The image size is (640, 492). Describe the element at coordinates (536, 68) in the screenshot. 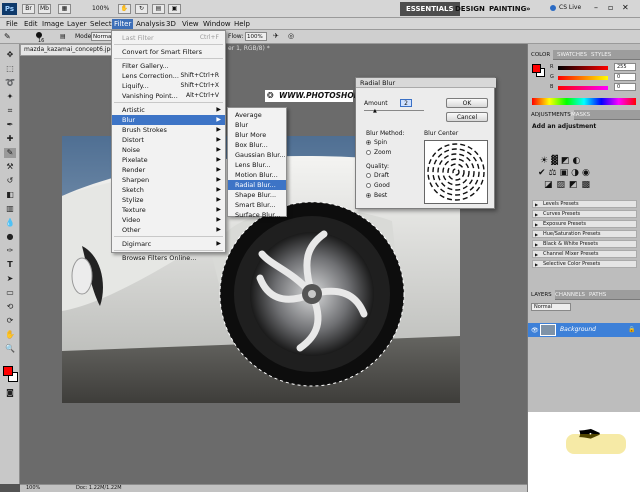

I see `fg-color-preview` at that location.